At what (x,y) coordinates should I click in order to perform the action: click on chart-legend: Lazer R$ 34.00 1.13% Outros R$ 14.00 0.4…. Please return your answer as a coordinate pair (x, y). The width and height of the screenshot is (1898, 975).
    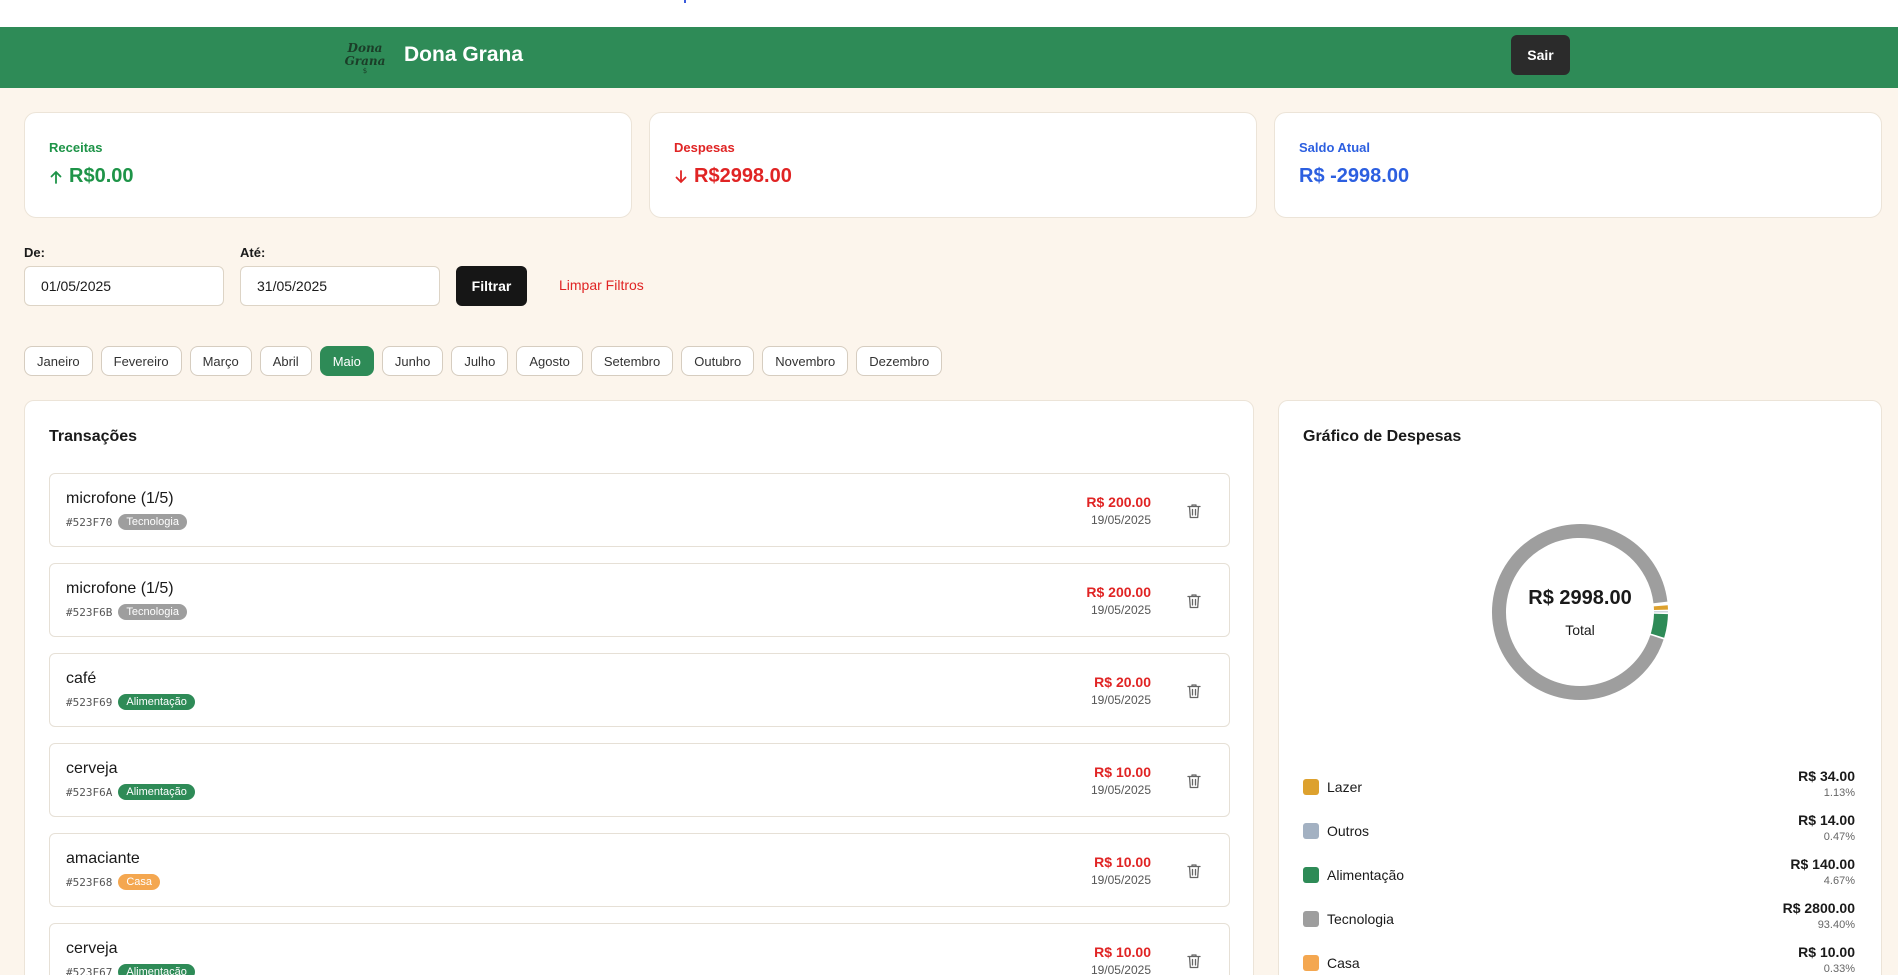
    Looking at the image, I should click on (1579, 871).